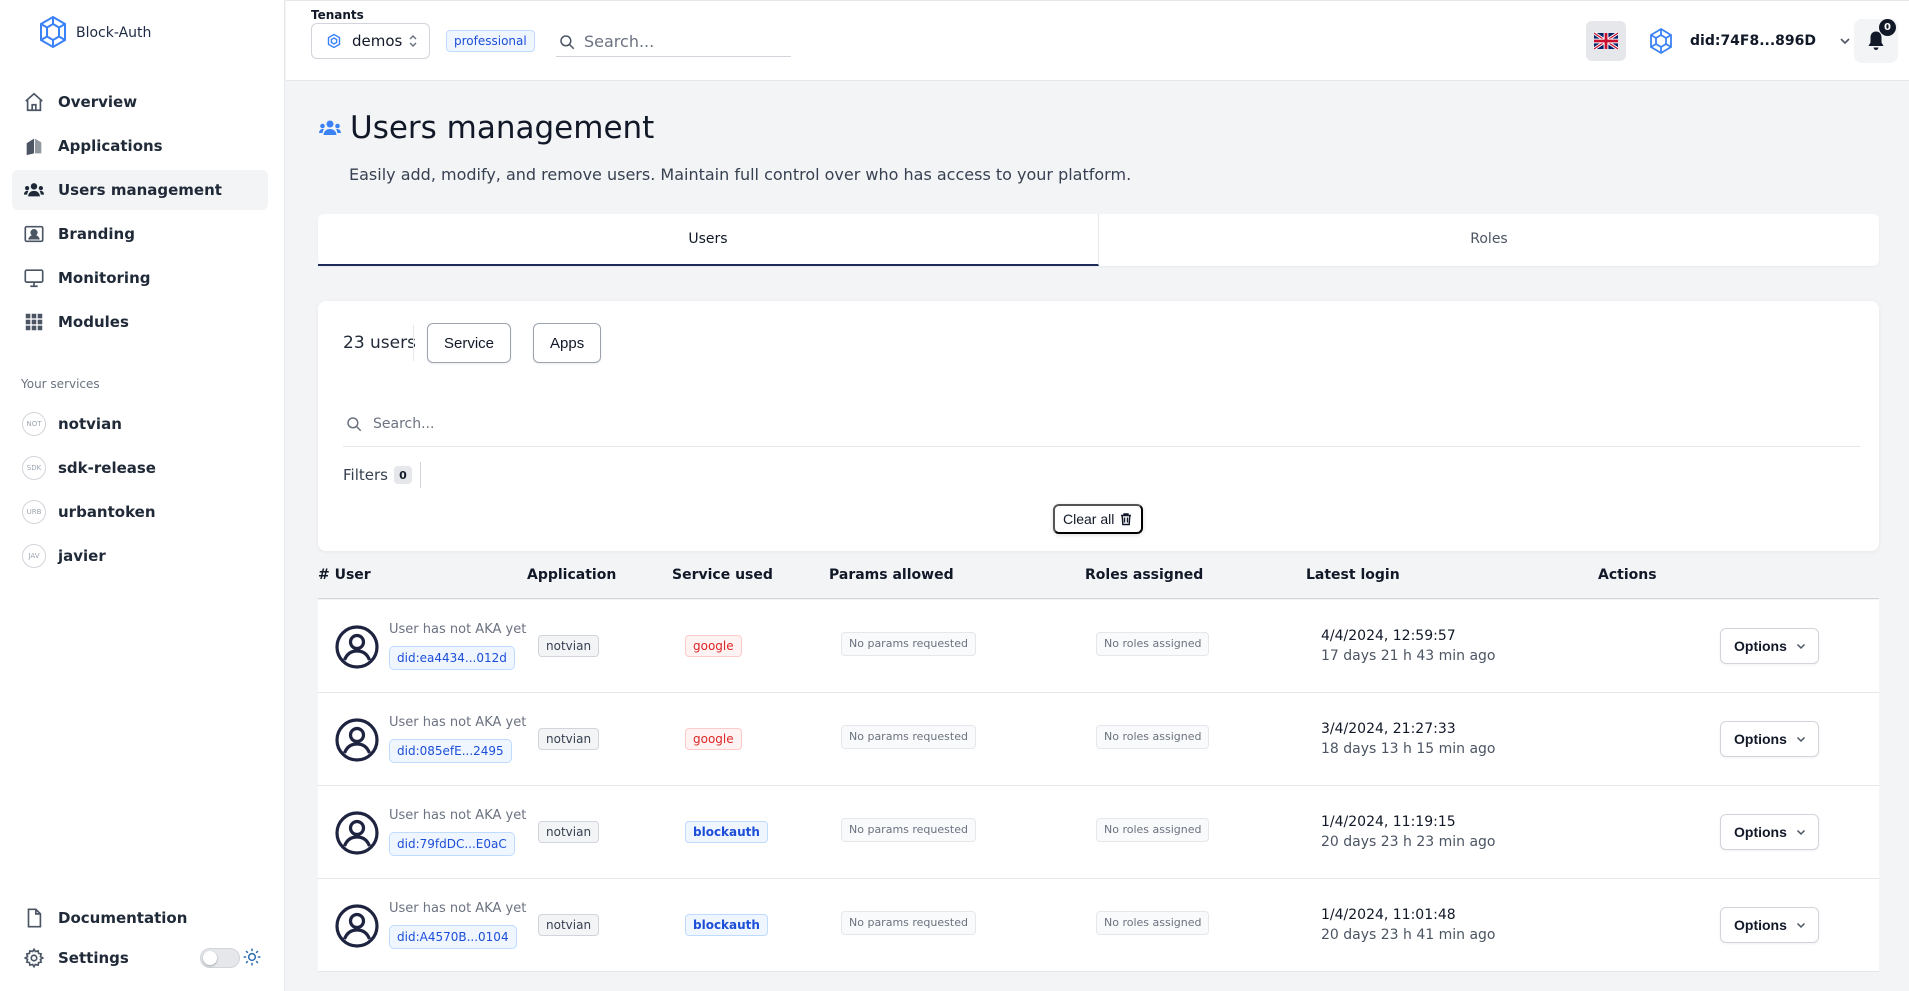  What do you see at coordinates (34, 512) in the screenshot?
I see `service-abbr-badge: URB` at bounding box center [34, 512].